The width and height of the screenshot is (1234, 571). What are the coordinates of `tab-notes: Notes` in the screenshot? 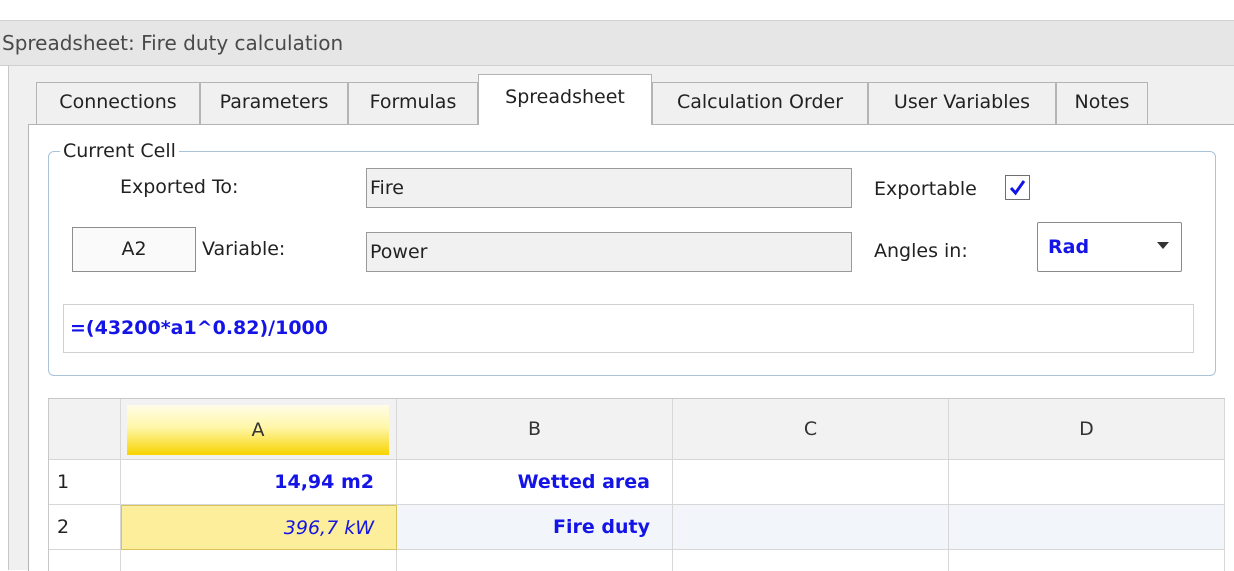 It's located at (1102, 103).